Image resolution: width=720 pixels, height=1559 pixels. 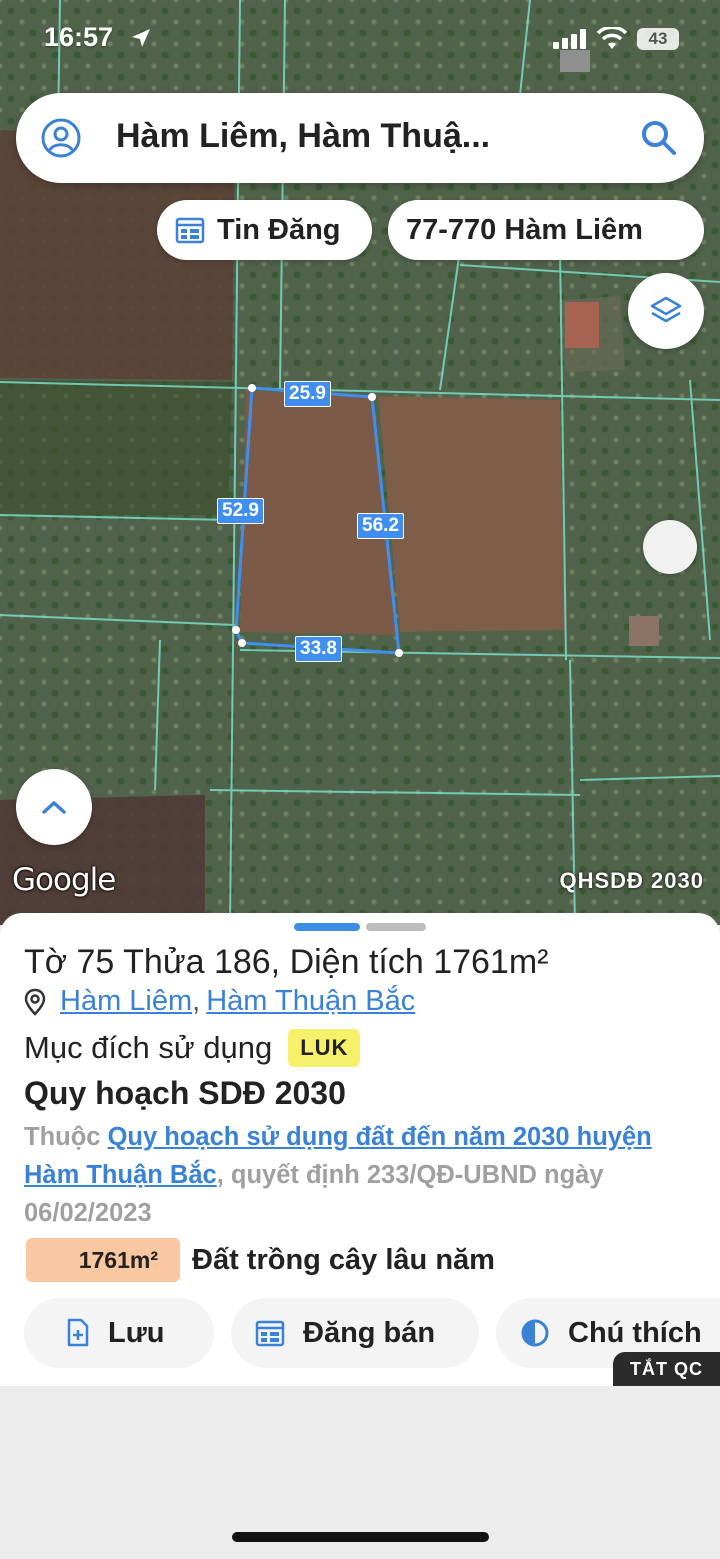 I want to click on area-breakdown-row: 1761m² Đất trồng cây lâu năm, so click(x=260, y=1260).